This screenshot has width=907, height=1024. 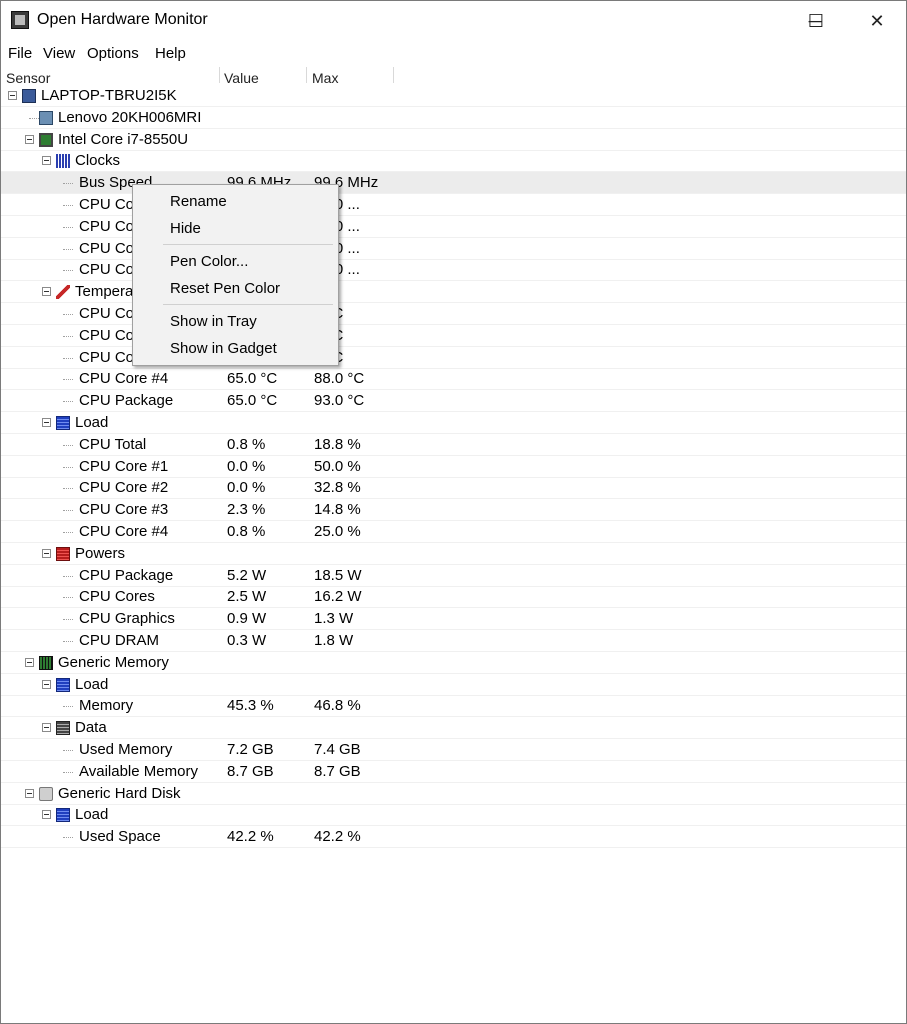 What do you see at coordinates (453, 641) in the screenshot?
I see `tree-row: CPU DRAM 0.3 W 1.8 W` at bounding box center [453, 641].